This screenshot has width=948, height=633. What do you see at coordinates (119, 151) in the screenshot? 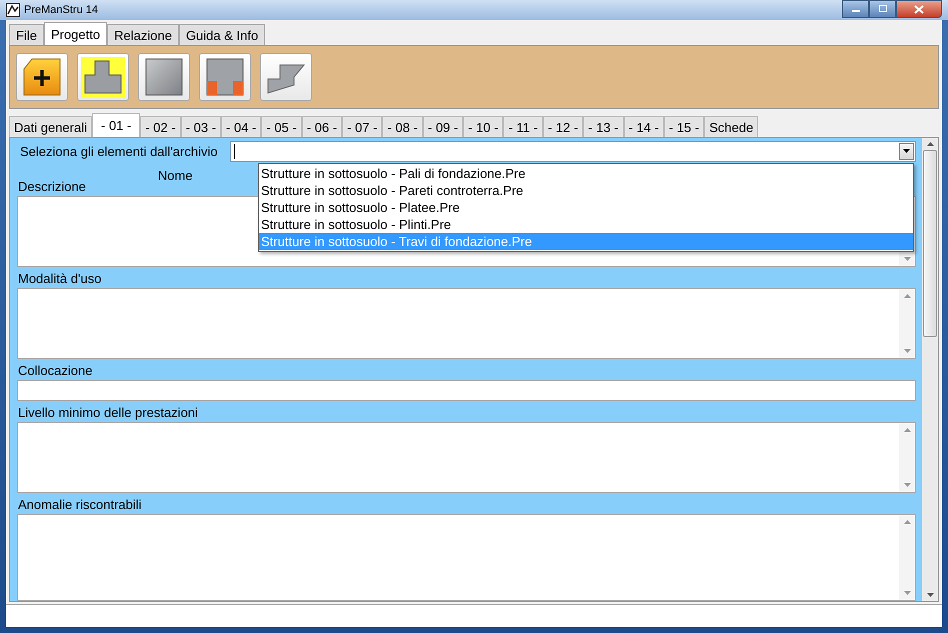
I see `field-label: Seleziona gli elementi dall'archivio` at bounding box center [119, 151].